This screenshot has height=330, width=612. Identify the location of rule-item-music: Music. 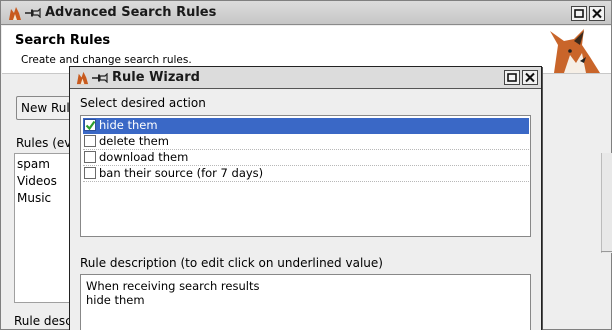
(34, 198).